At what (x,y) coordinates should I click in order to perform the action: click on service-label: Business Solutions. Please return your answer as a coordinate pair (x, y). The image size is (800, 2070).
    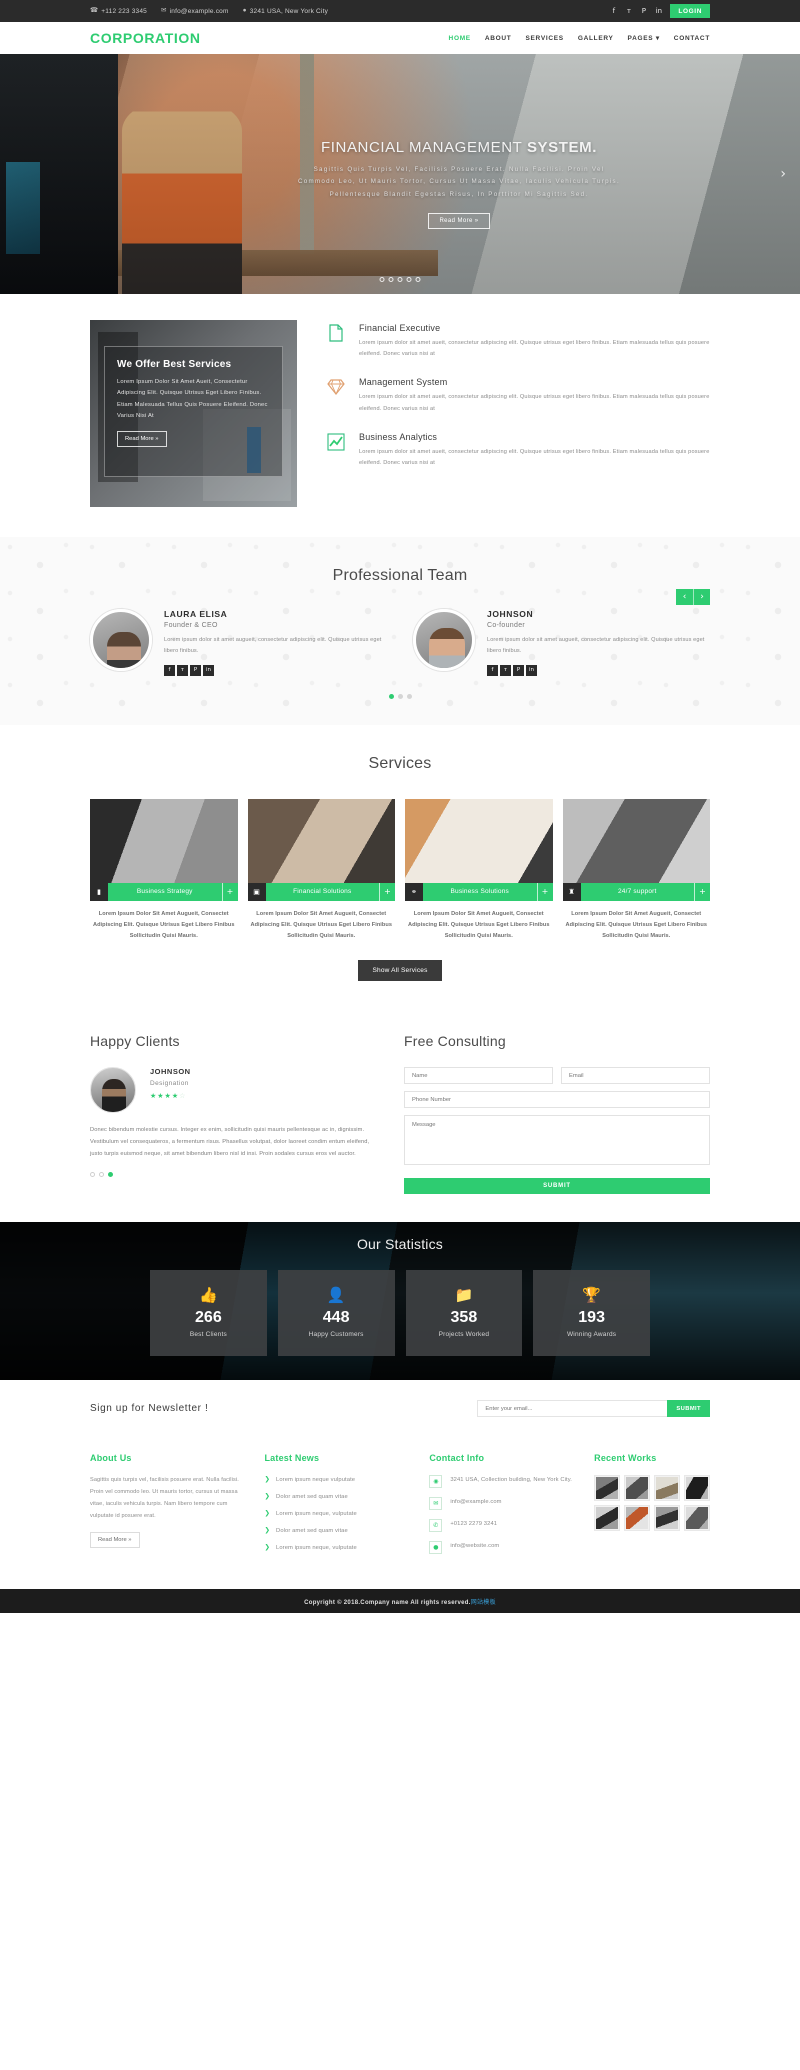
    Looking at the image, I should click on (480, 891).